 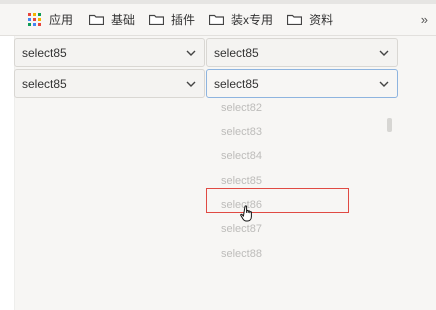 What do you see at coordinates (321, 20) in the screenshot?
I see `bookmark-label: 资料` at bounding box center [321, 20].